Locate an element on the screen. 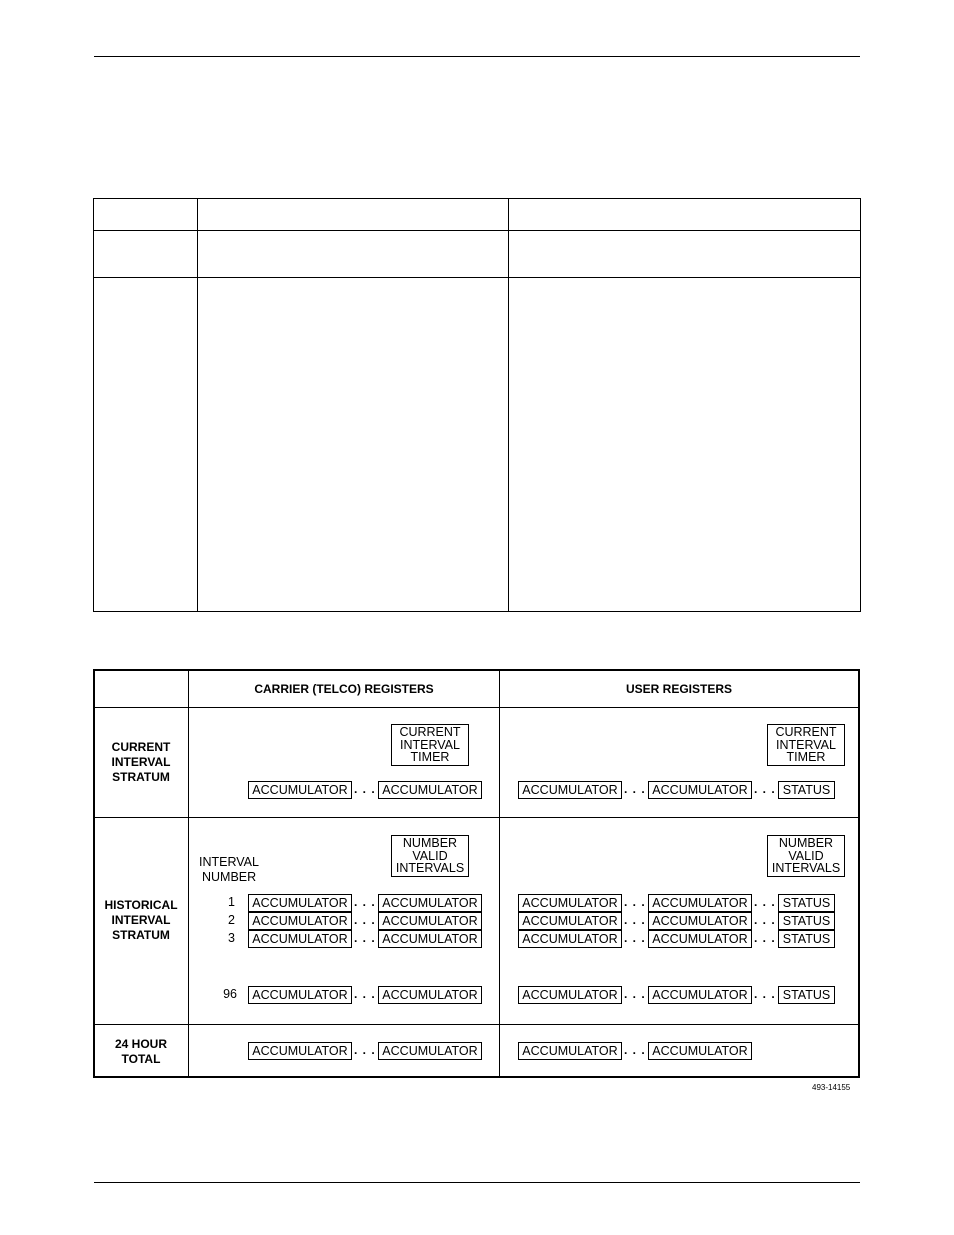 The image size is (954, 1235). header-user-registers: USER REGISTERS is located at coordinates (679, 689).